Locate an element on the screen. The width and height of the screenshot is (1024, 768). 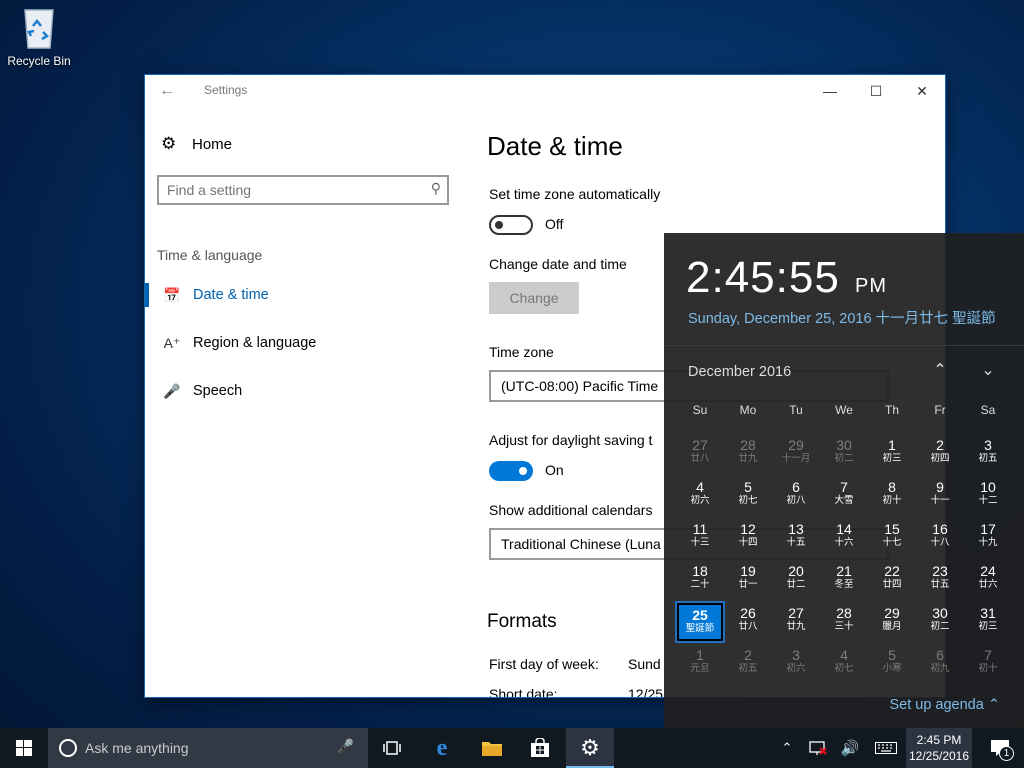
calendar-day: 9 十一 is located at coordinates (940, 496).